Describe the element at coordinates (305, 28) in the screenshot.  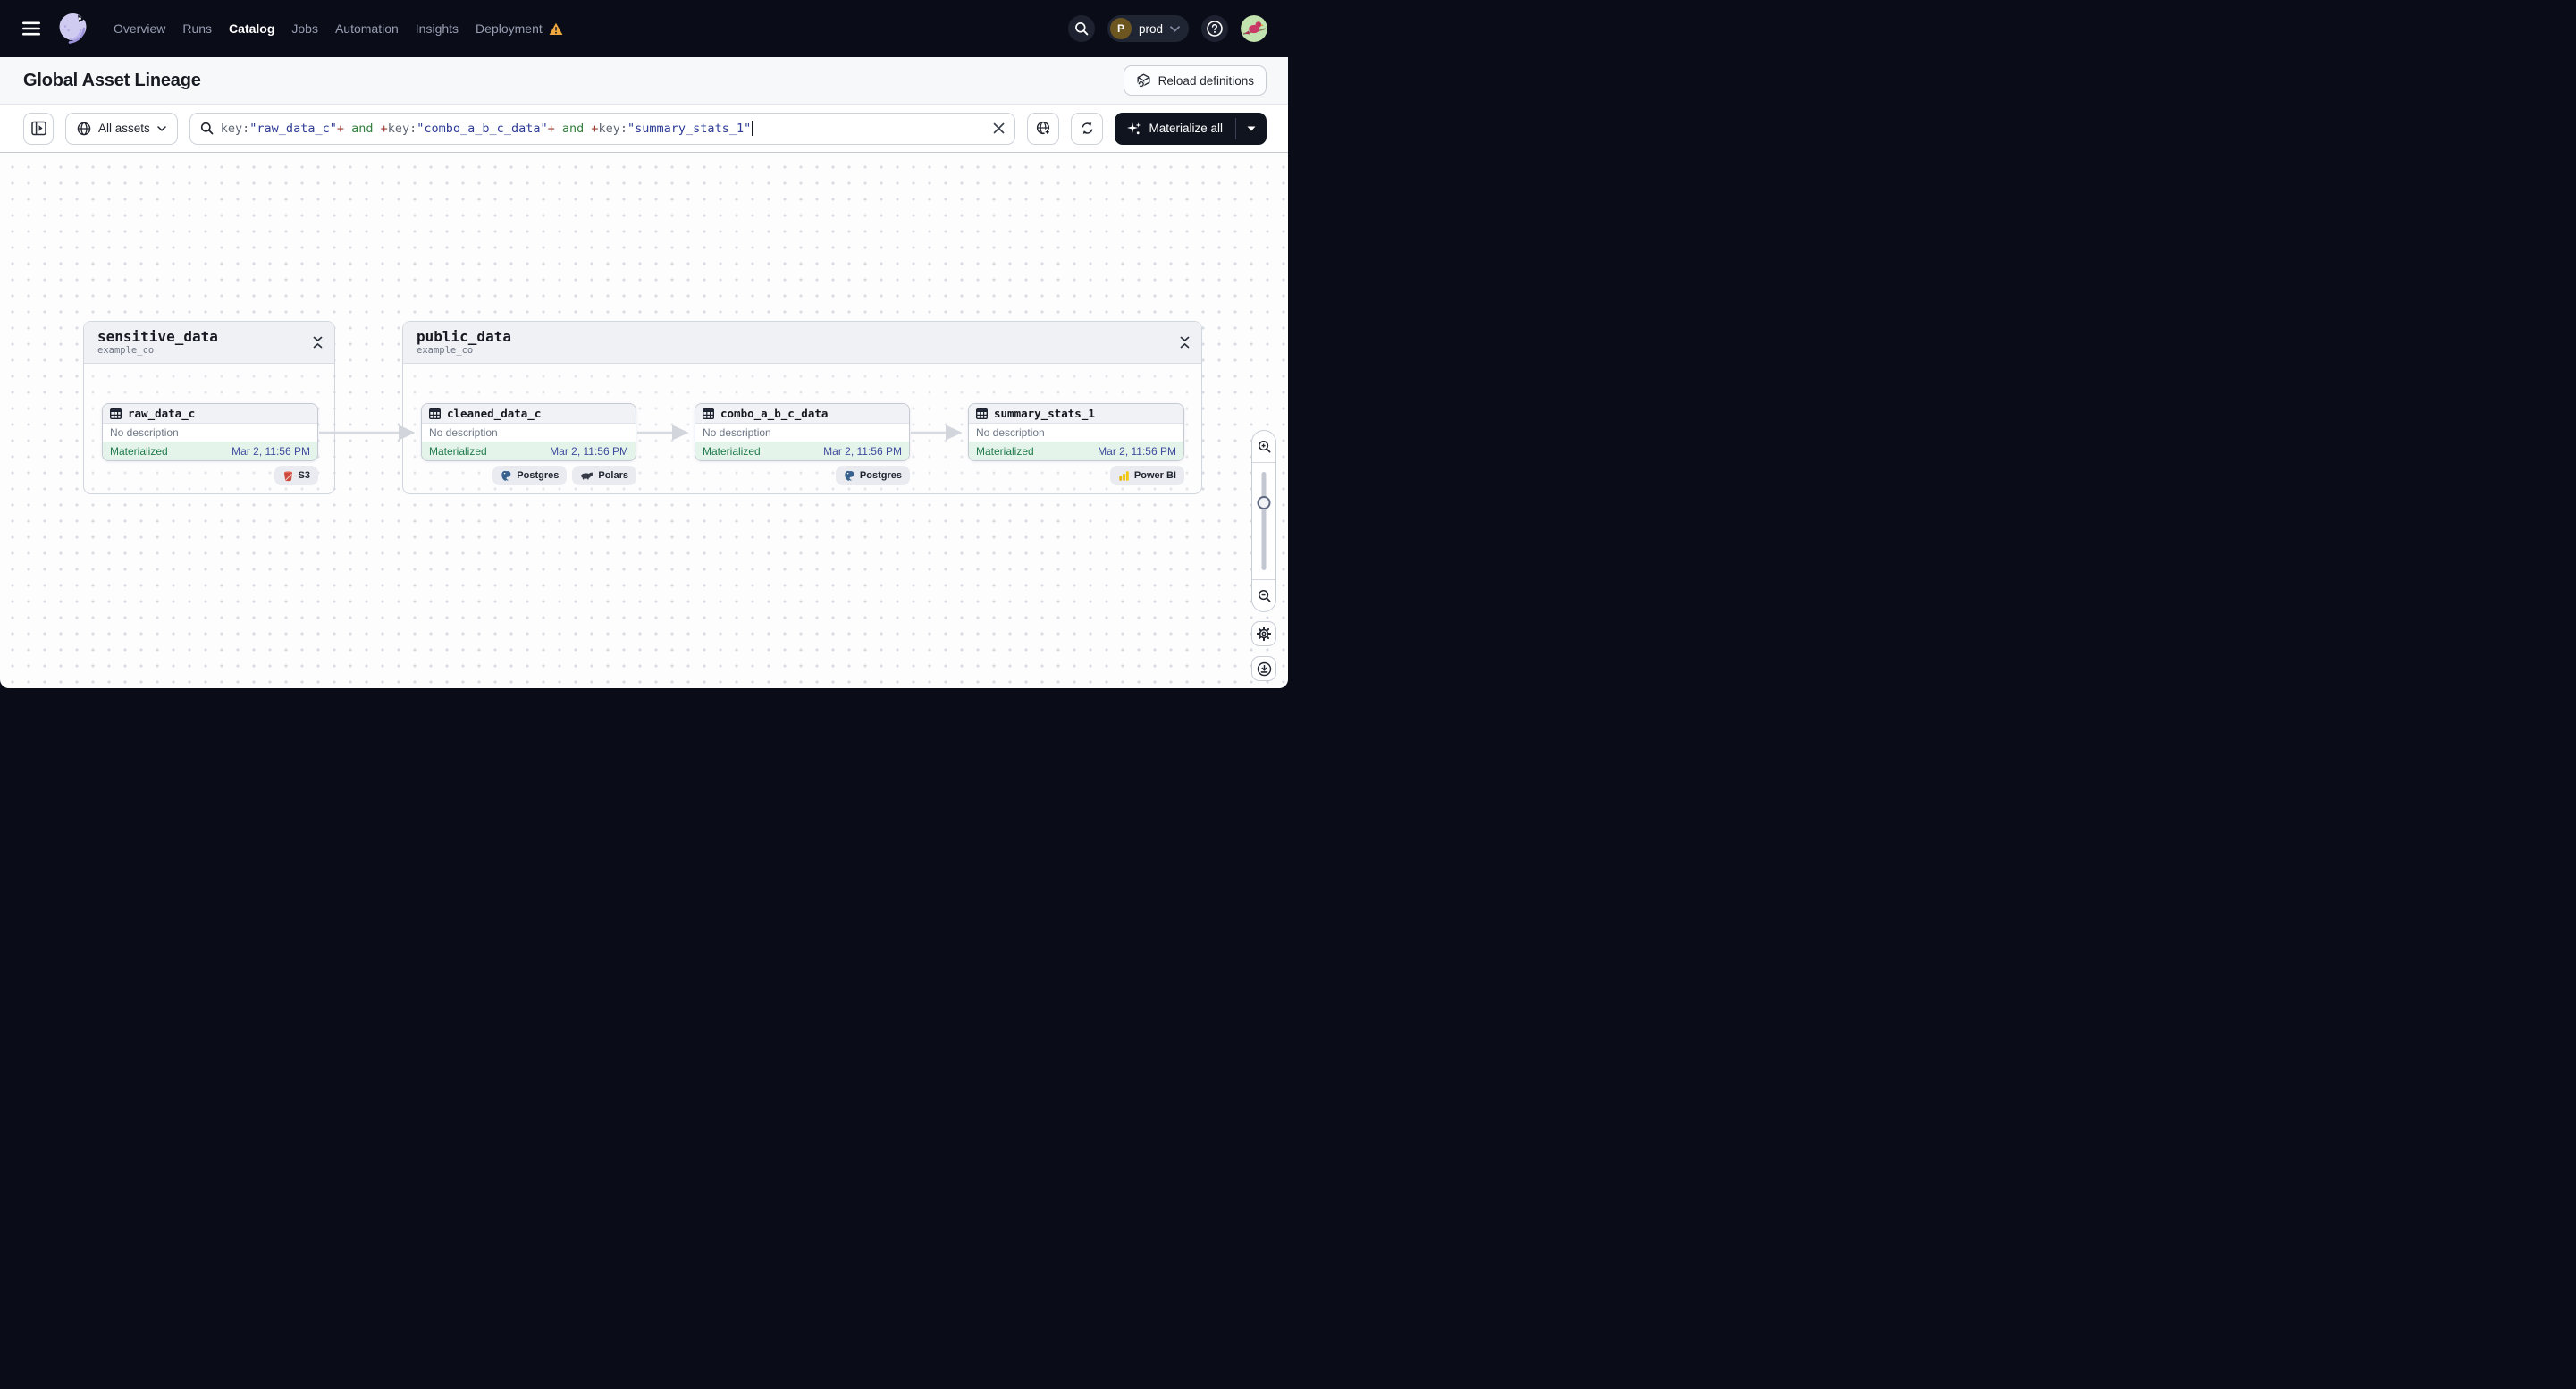
I see `nav-item-jobs: Jobs` at that location.